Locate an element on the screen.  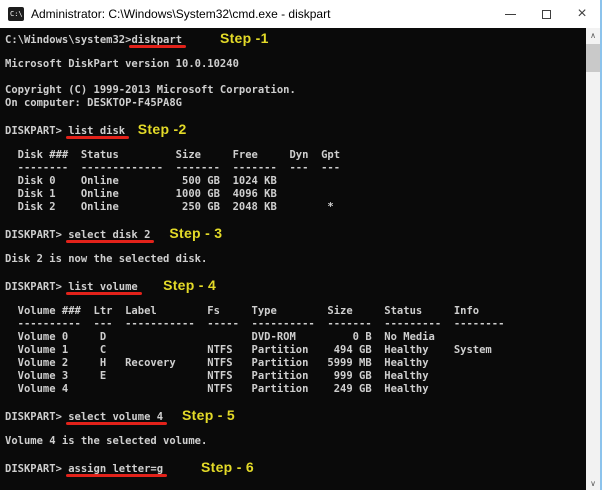
close-button: × is located at coordinates (582, 14).